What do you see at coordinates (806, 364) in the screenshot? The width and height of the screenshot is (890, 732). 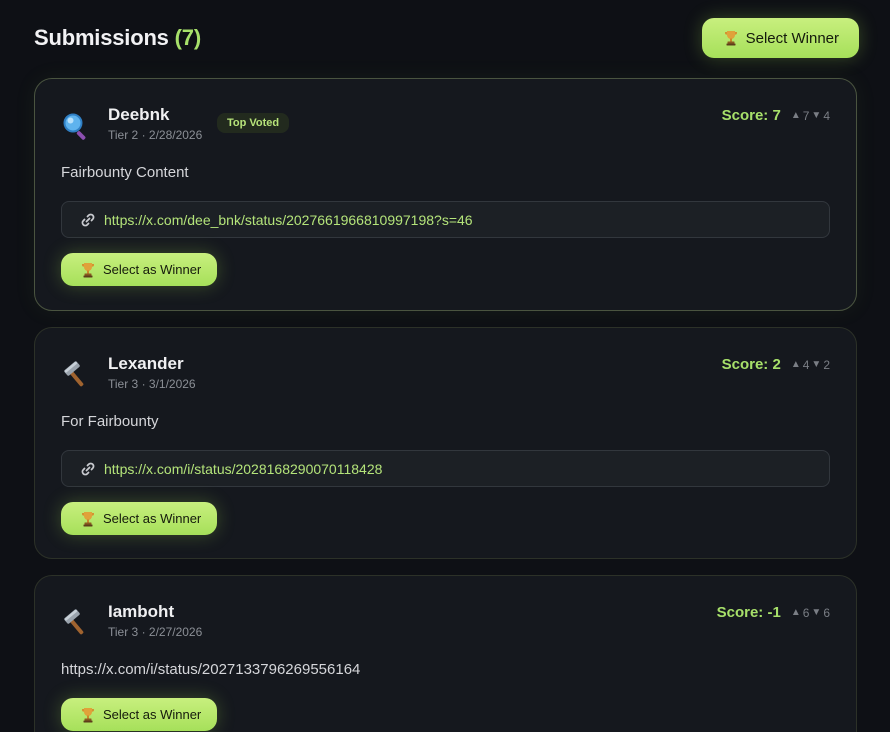 I see `upvote-count: 4` at bounding box center [806, 364].